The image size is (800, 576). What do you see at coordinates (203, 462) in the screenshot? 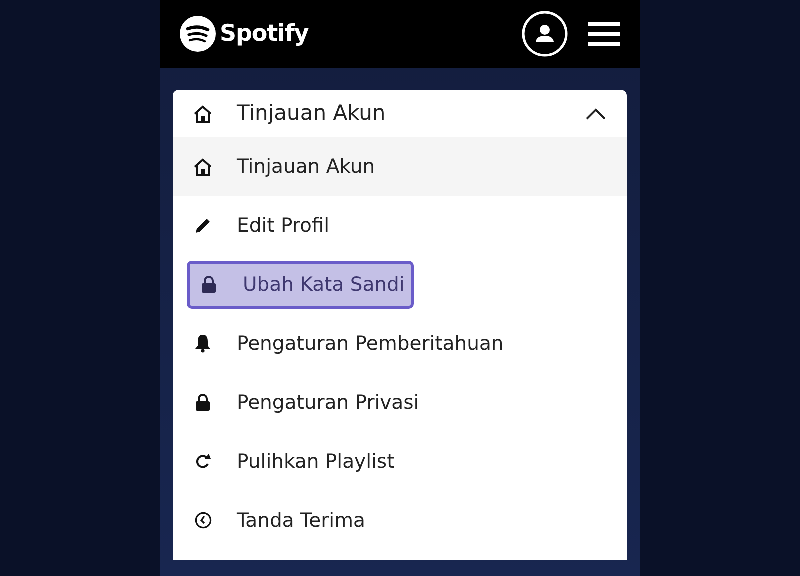
I see `refresh-icon` at bounding box center [203, 462].